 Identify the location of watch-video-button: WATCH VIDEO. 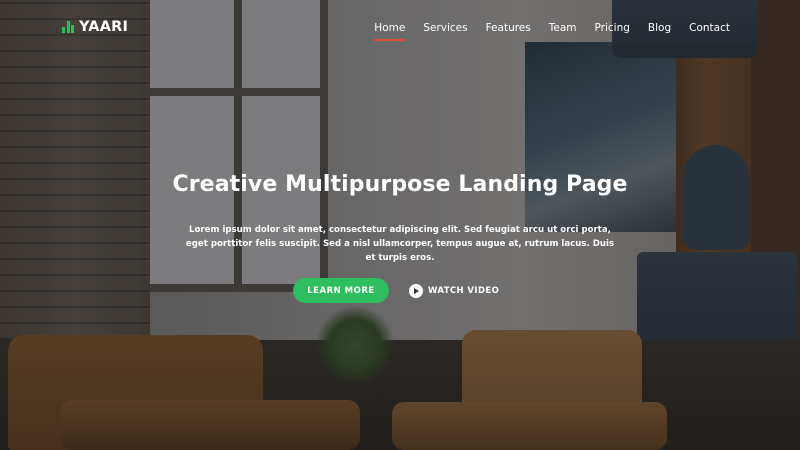
(454, 290).